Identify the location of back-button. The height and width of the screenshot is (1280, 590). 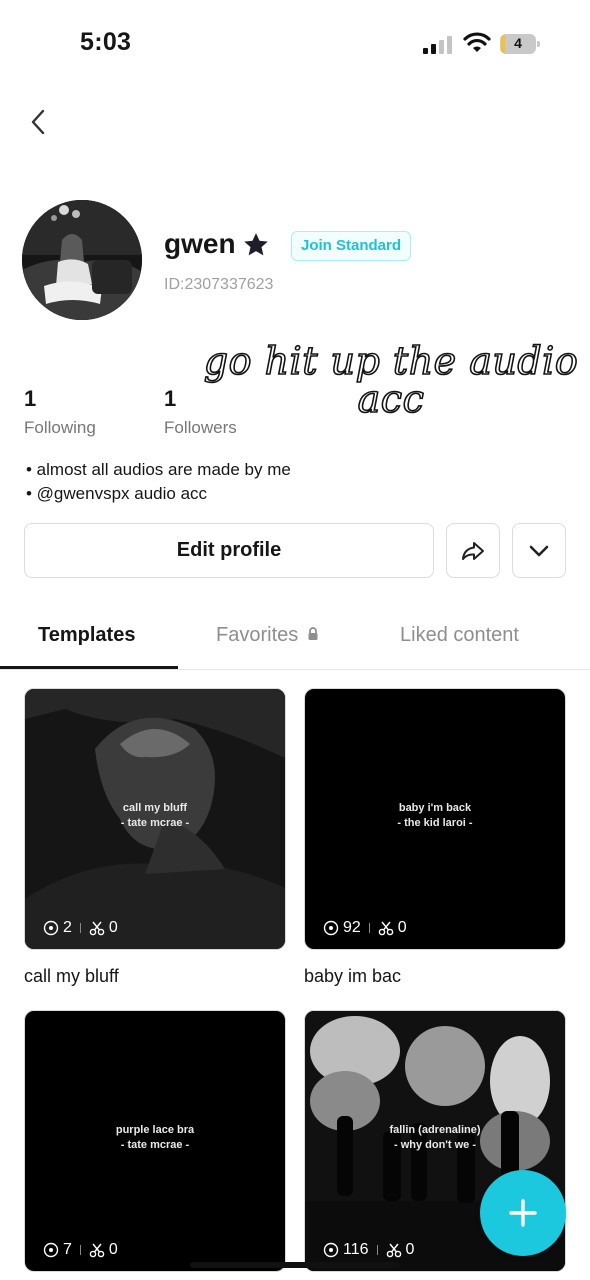
(38, 122).